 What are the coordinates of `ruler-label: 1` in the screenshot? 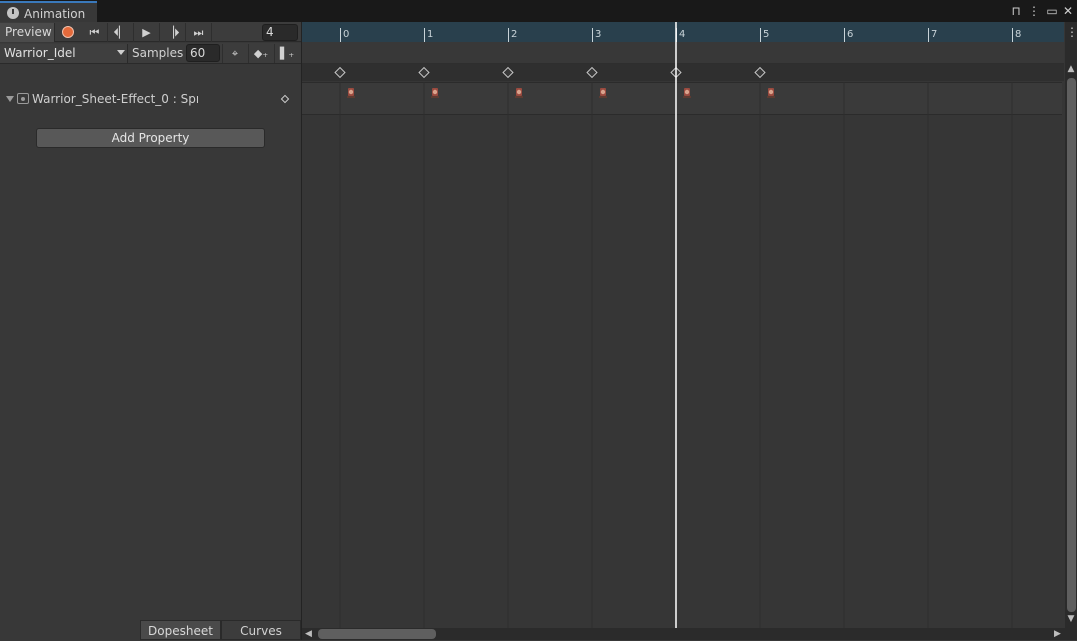 It's located at (430, 34).